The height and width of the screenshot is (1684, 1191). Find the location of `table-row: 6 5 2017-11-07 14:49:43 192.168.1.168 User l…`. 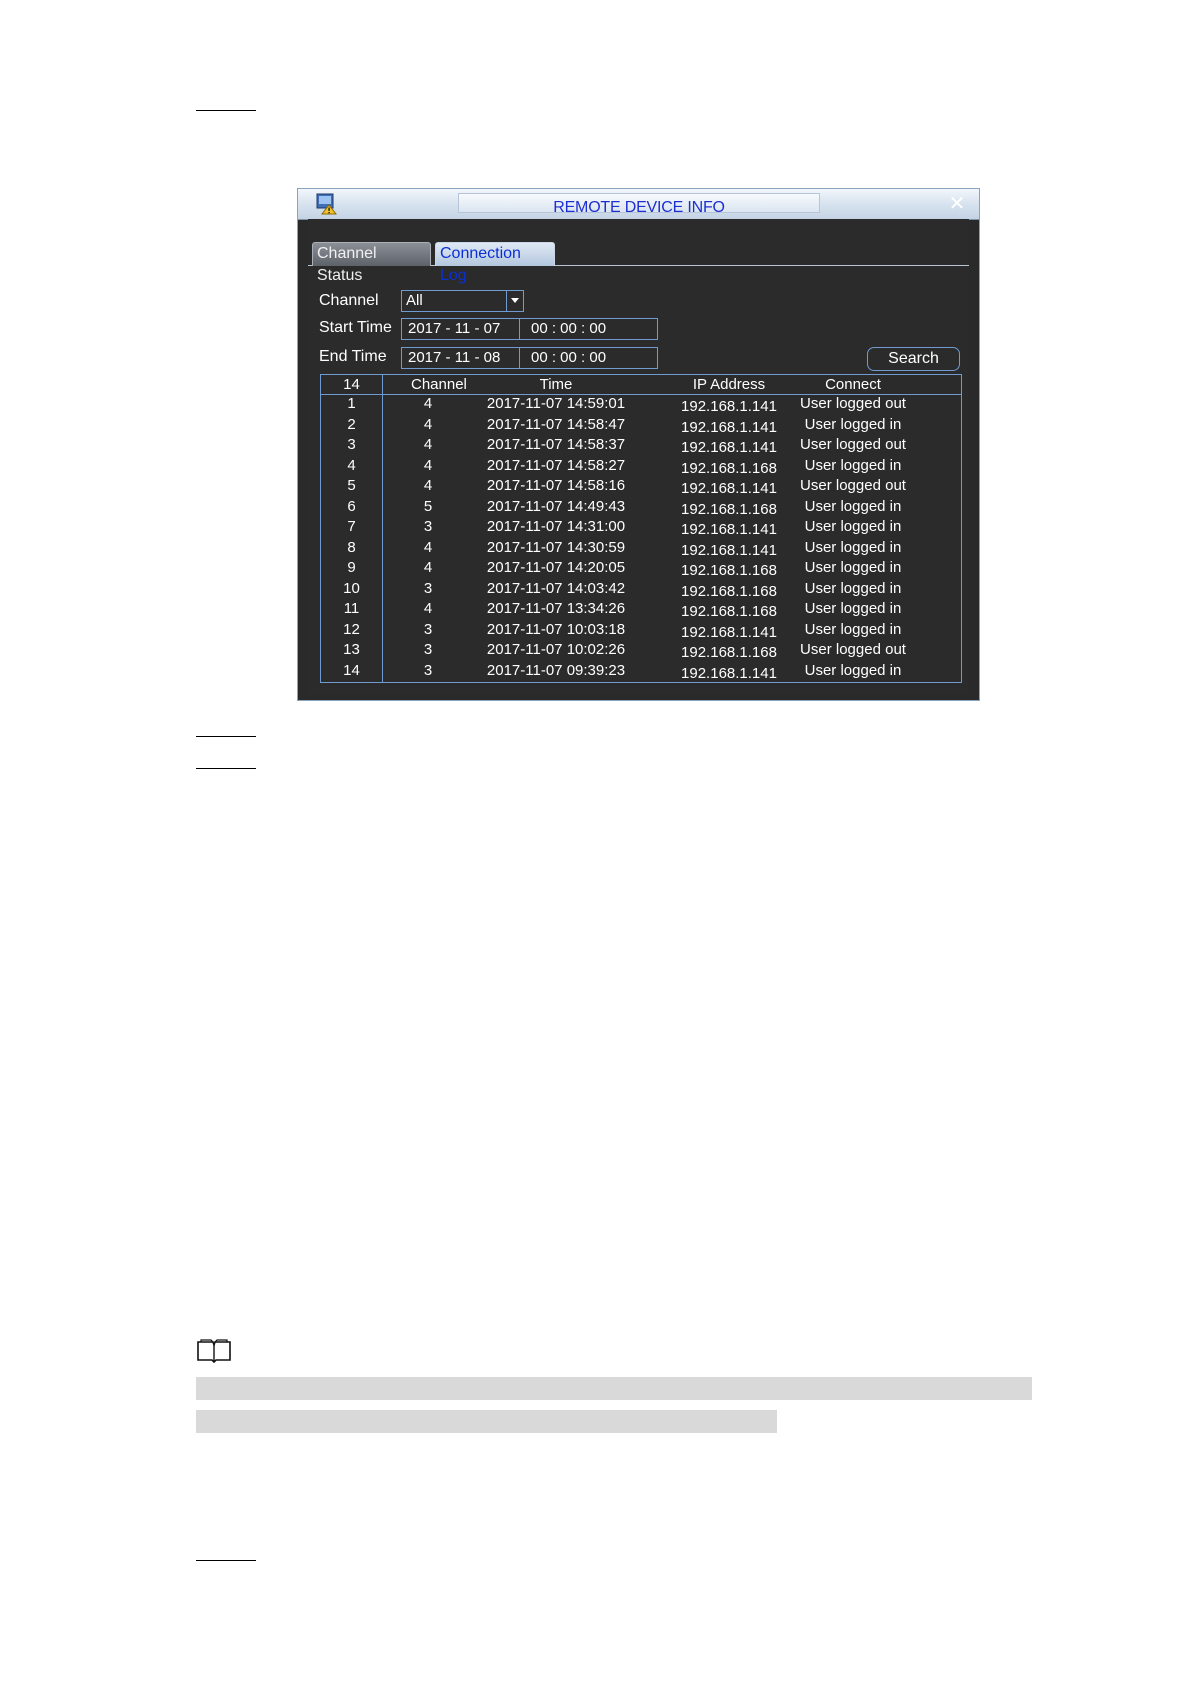

table-row: 6 5 2017-11-07 14:49:43 192.168.1.168 User l… is located at coordinates (641, 508).